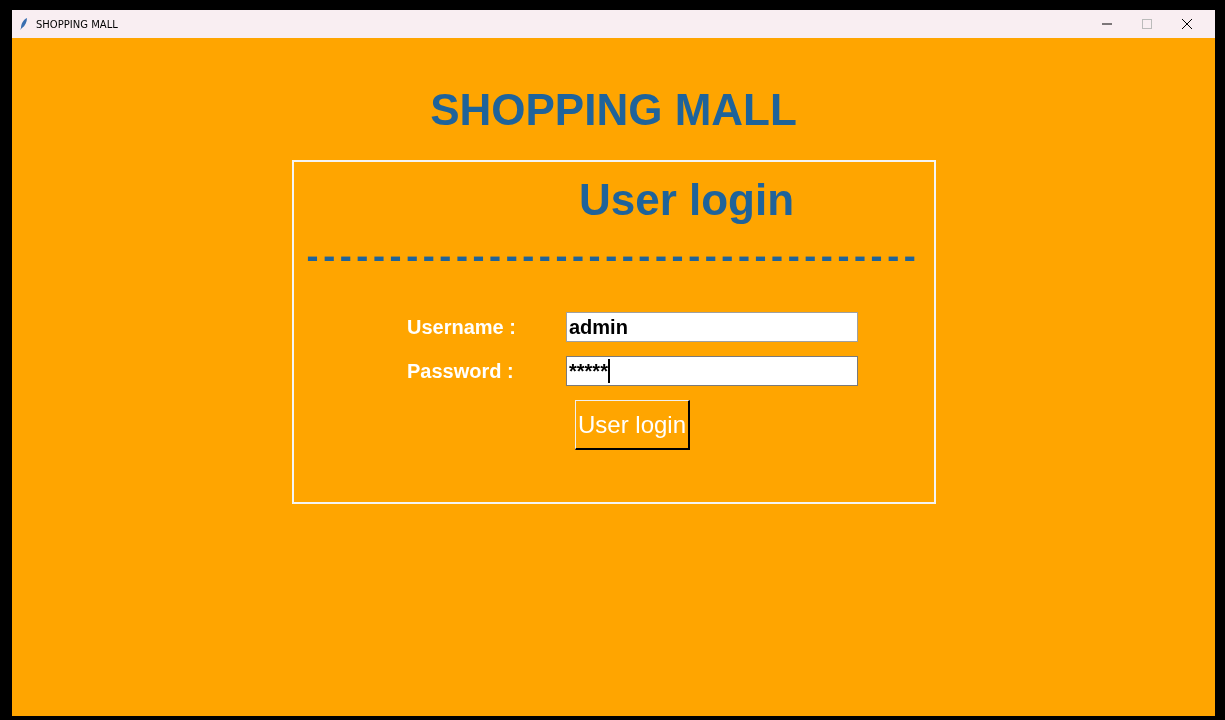 Image resolution: width=1225 pixels, height=720 pixels. Describe the element at coordinates (712, 371) in the screenshot. I see `input-field: *****` at that location.